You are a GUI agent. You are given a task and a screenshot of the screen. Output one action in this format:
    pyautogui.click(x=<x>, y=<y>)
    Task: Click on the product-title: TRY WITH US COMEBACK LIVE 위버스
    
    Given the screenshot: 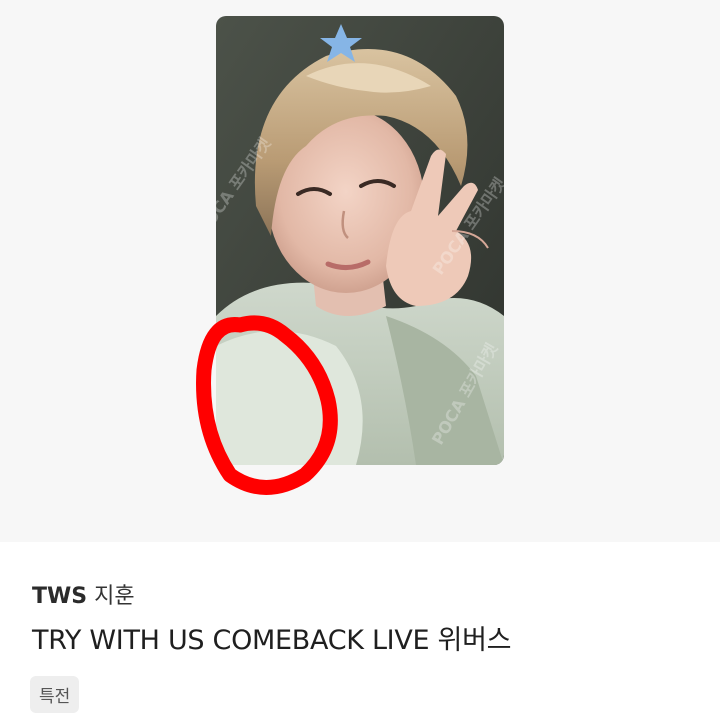 What is the action you would take?
    pyautogui.click(x=272, y=640)
    